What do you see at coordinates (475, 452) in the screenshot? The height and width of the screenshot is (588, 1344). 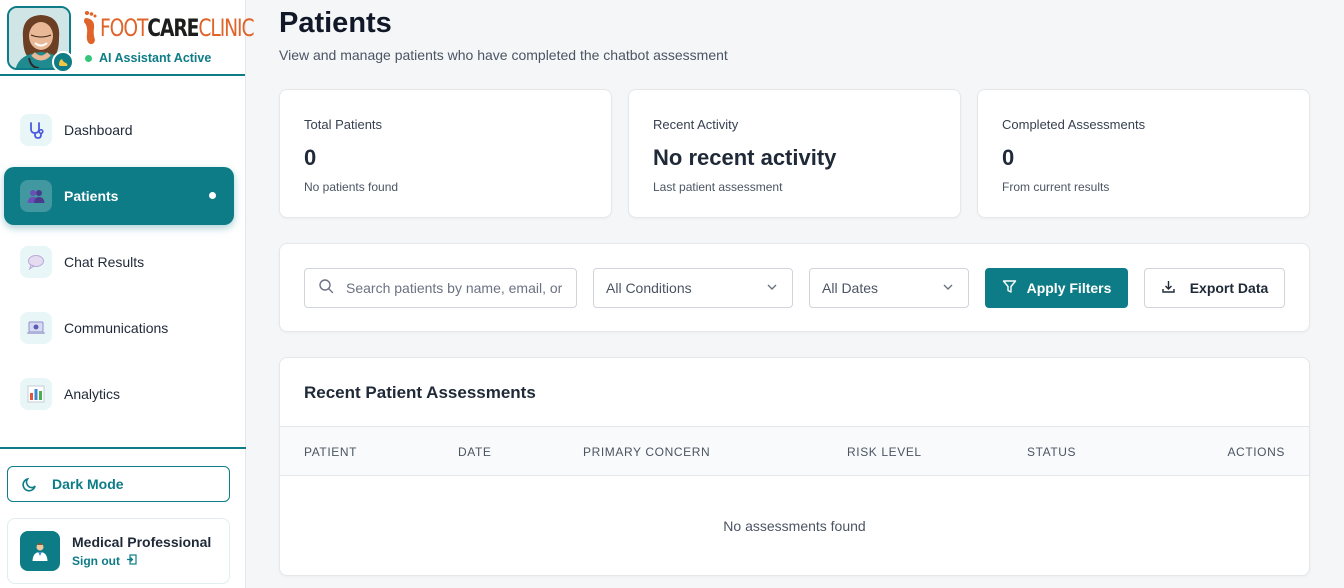 I see `column-header-date: DATE` at bounding box center [475, 452].